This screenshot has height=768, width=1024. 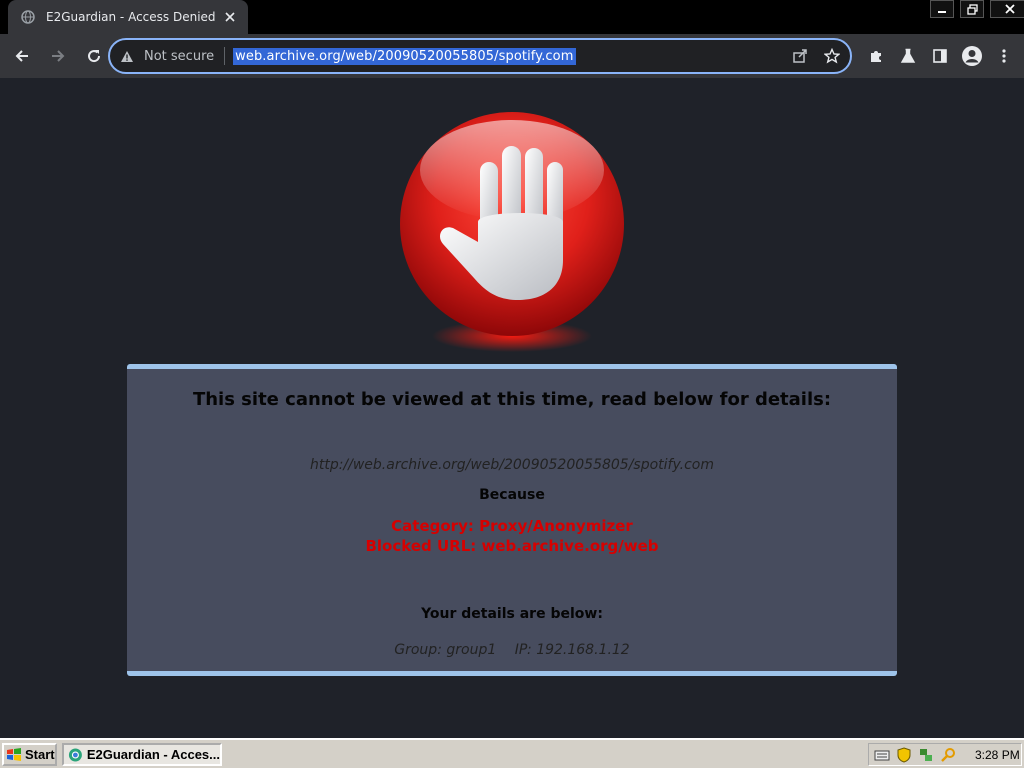 I want to click on forward-button, so click(x=58, y=56).